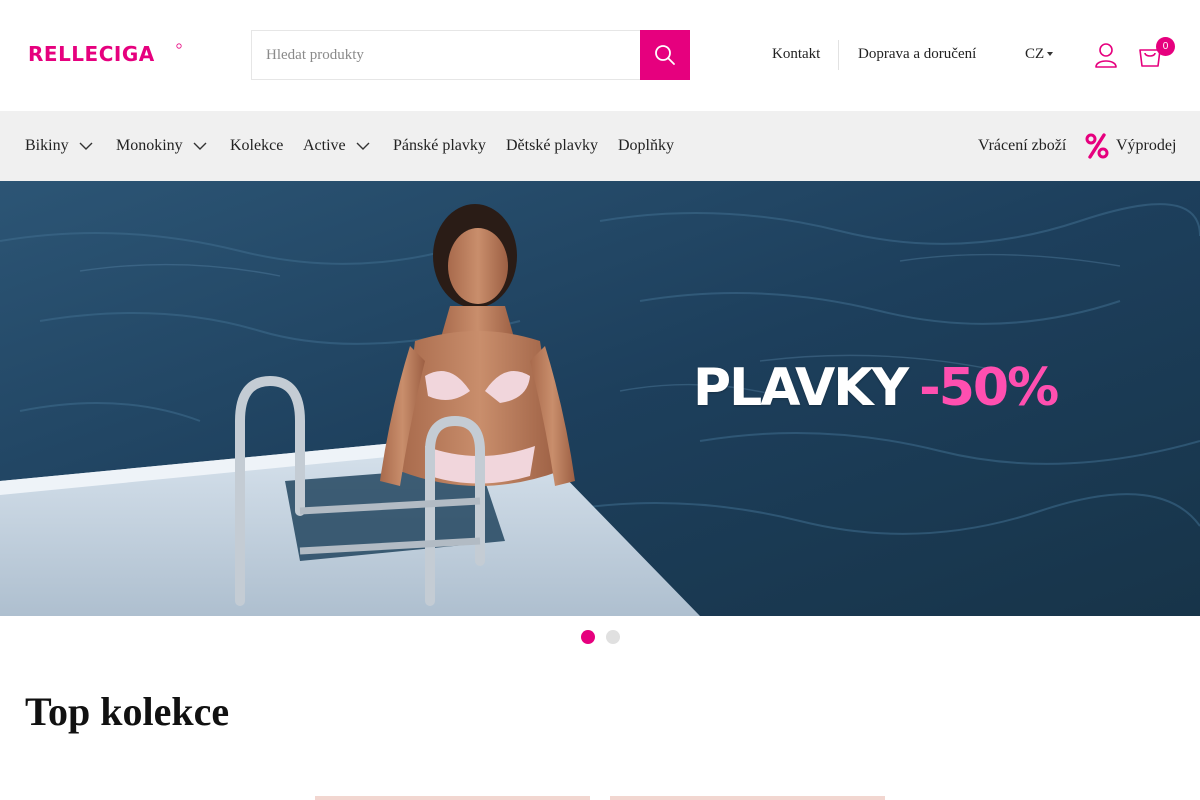 The height and width of the screenshot is (800, 1200). I want to click on nav-item-bikiny: Bikiny, so click(59, 146).